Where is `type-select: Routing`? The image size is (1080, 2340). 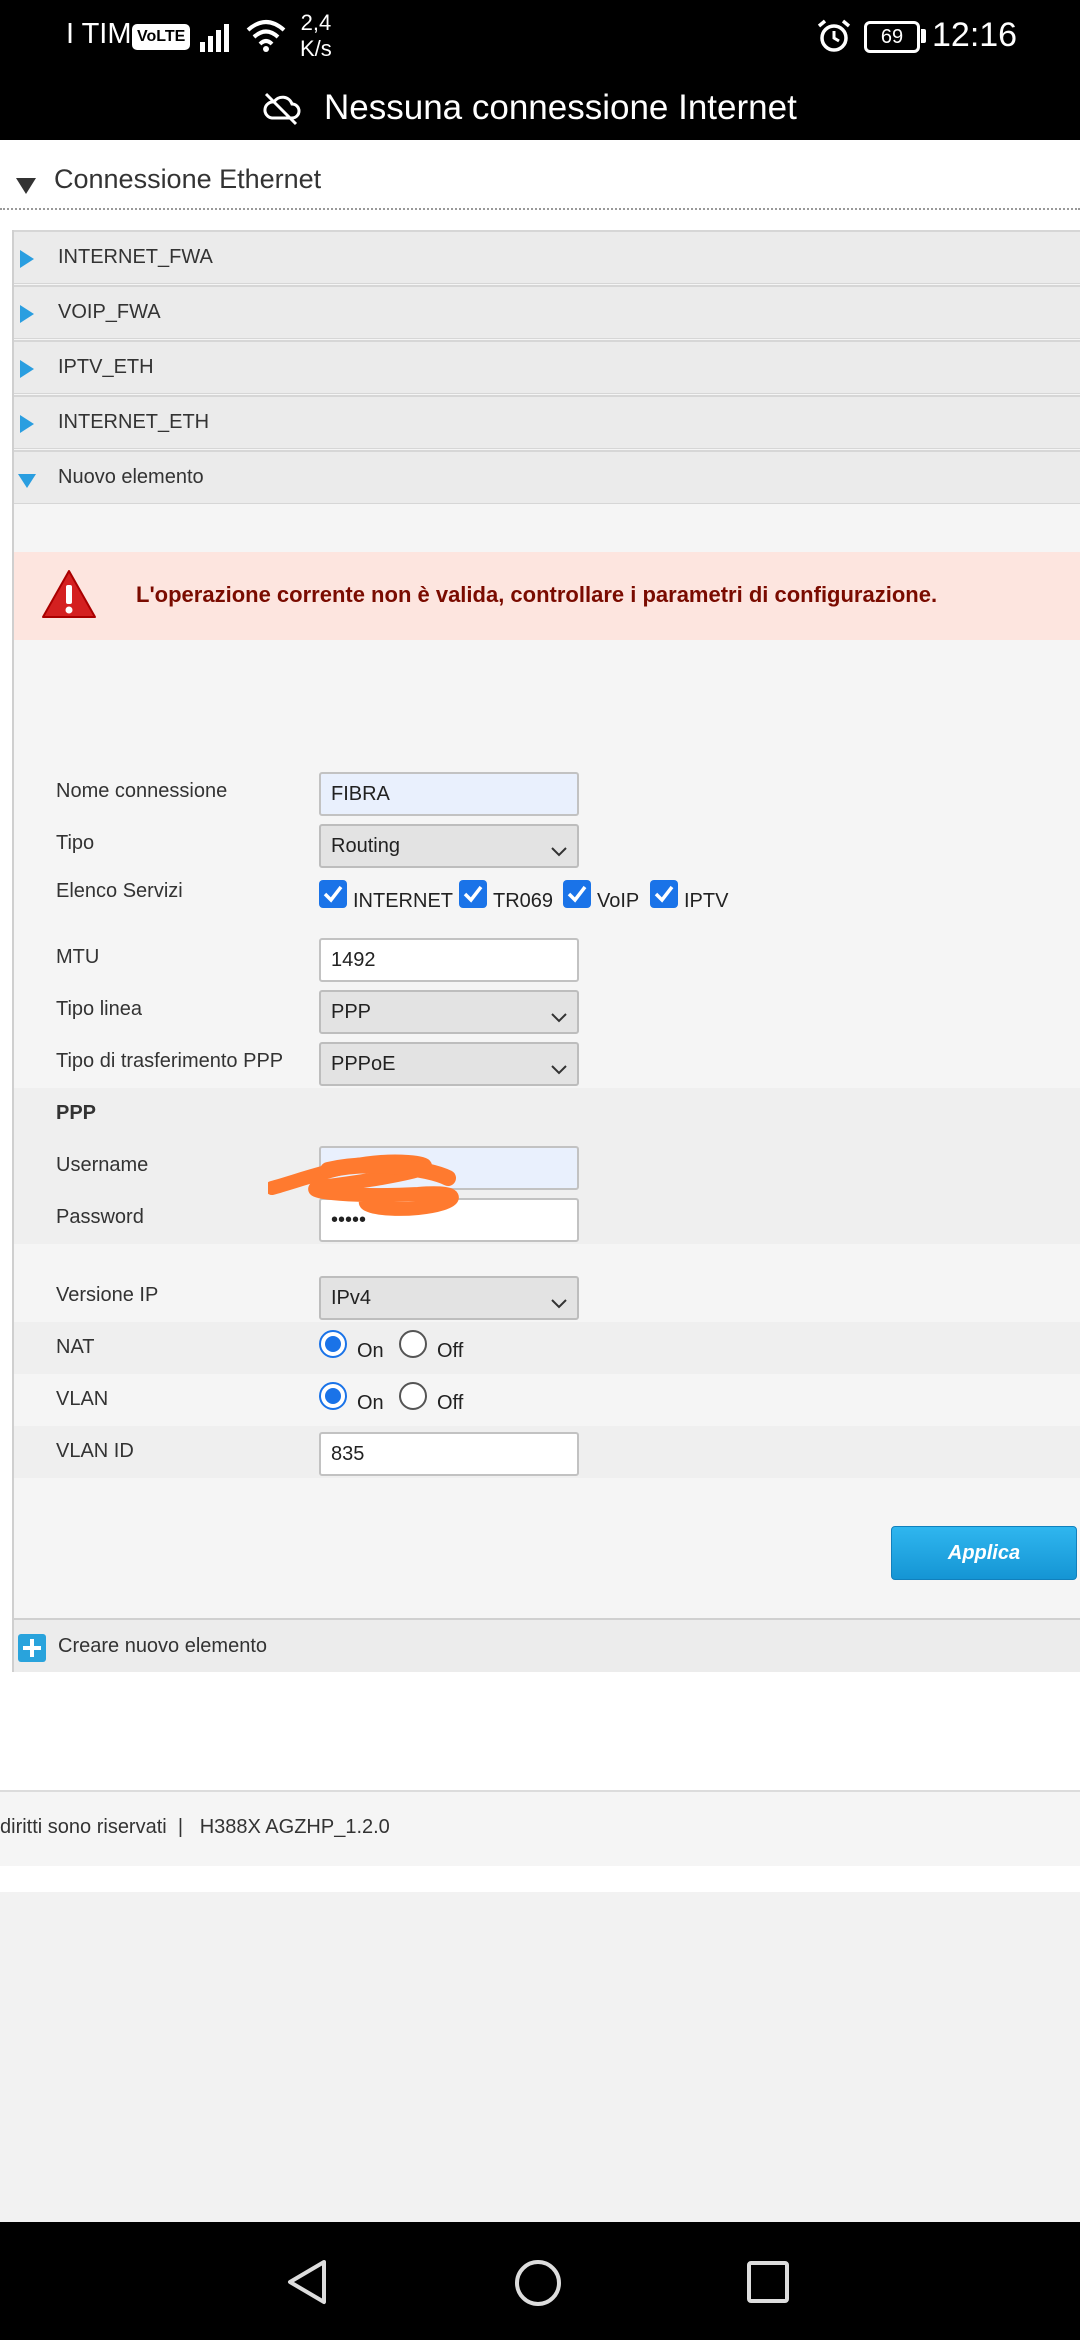 type-select: Routing is located at coordinates (449, 846).